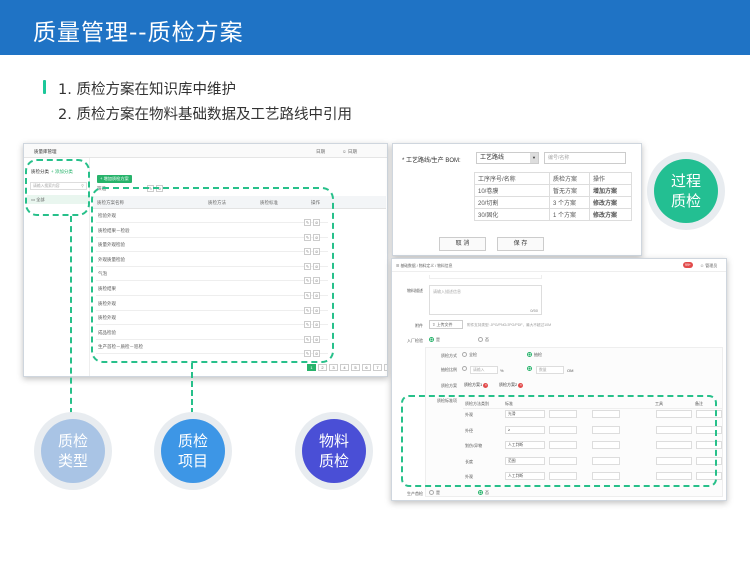 The height and width of the screenshot is (561, 750). I want to click on radio-yes, so click(431, 340).